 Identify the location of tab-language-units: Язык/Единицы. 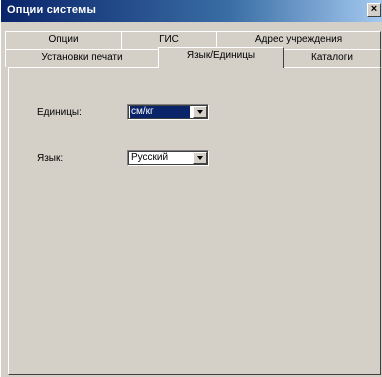
(221, 57).